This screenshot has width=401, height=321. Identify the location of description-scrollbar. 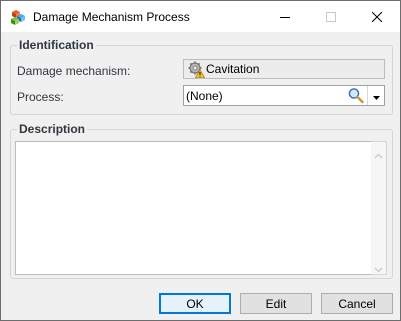
(379, 208).